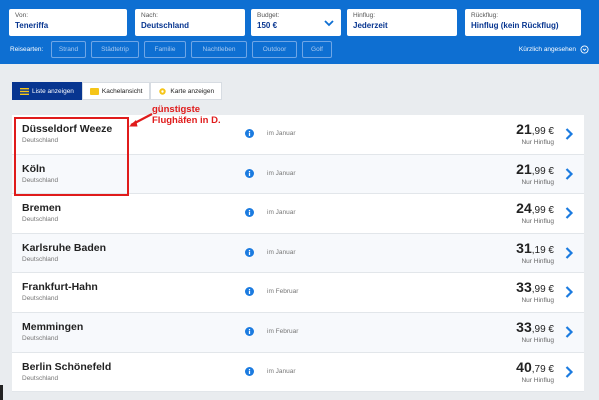  What do you see at coordinates (122, 91) in the screenshot?
I see `tab-tile-label: Kachelansicht` at bounding box center [122, 91].